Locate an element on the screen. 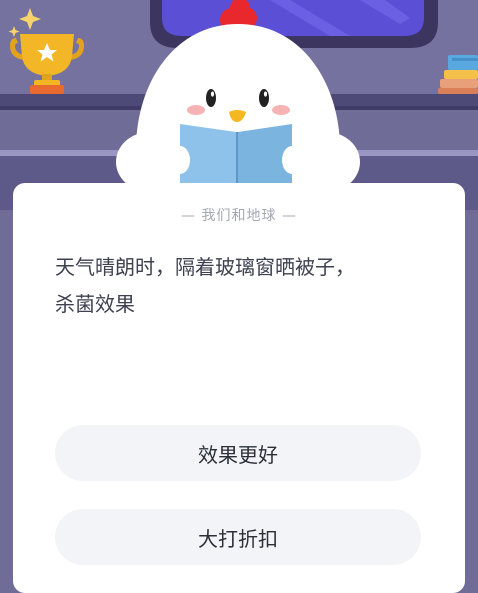 The height and width of the screenshot is (593, 478). question-line-2: 杀菌效果 is located at coordinates (95, 304).